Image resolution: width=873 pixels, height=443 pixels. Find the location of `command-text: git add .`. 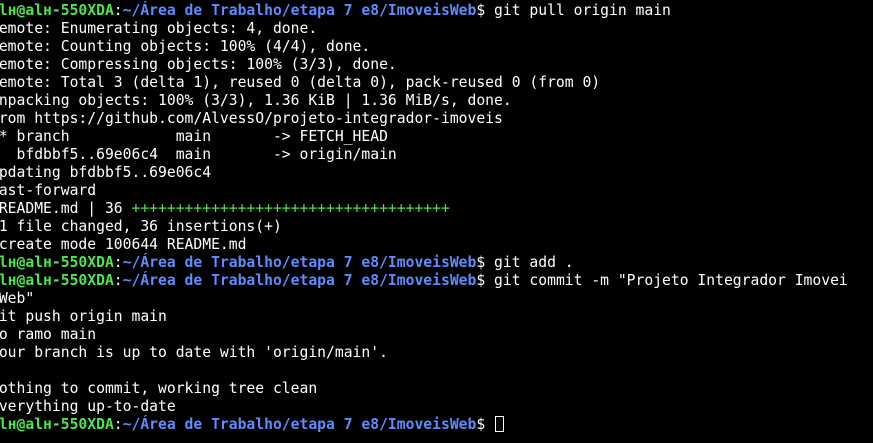

command-text: git add . is located at coordinates (534, 262).